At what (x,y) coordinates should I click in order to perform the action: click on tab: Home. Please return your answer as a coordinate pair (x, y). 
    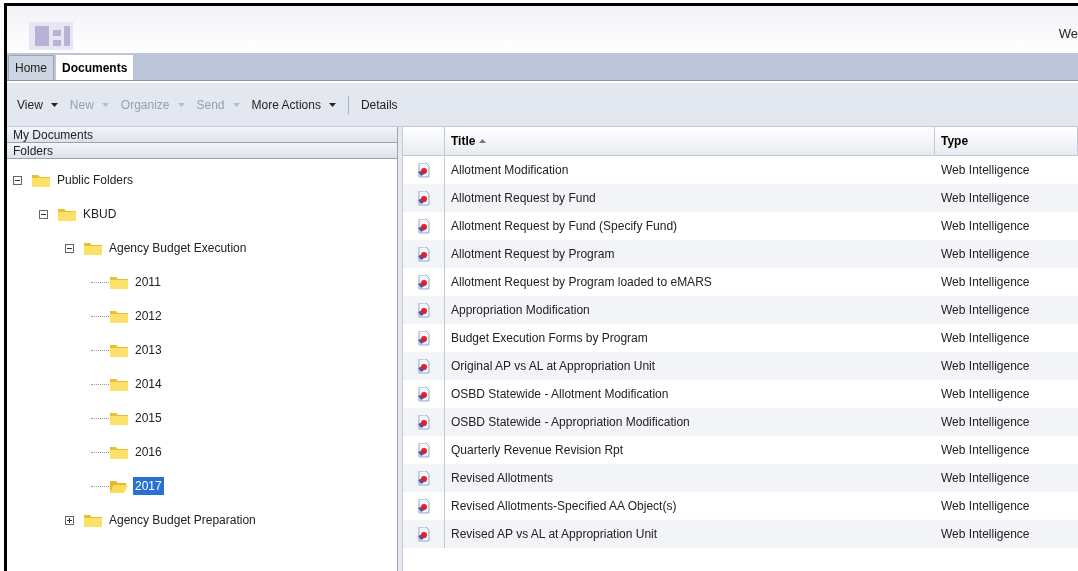
    Looking at the image, I should click on (31, 67).